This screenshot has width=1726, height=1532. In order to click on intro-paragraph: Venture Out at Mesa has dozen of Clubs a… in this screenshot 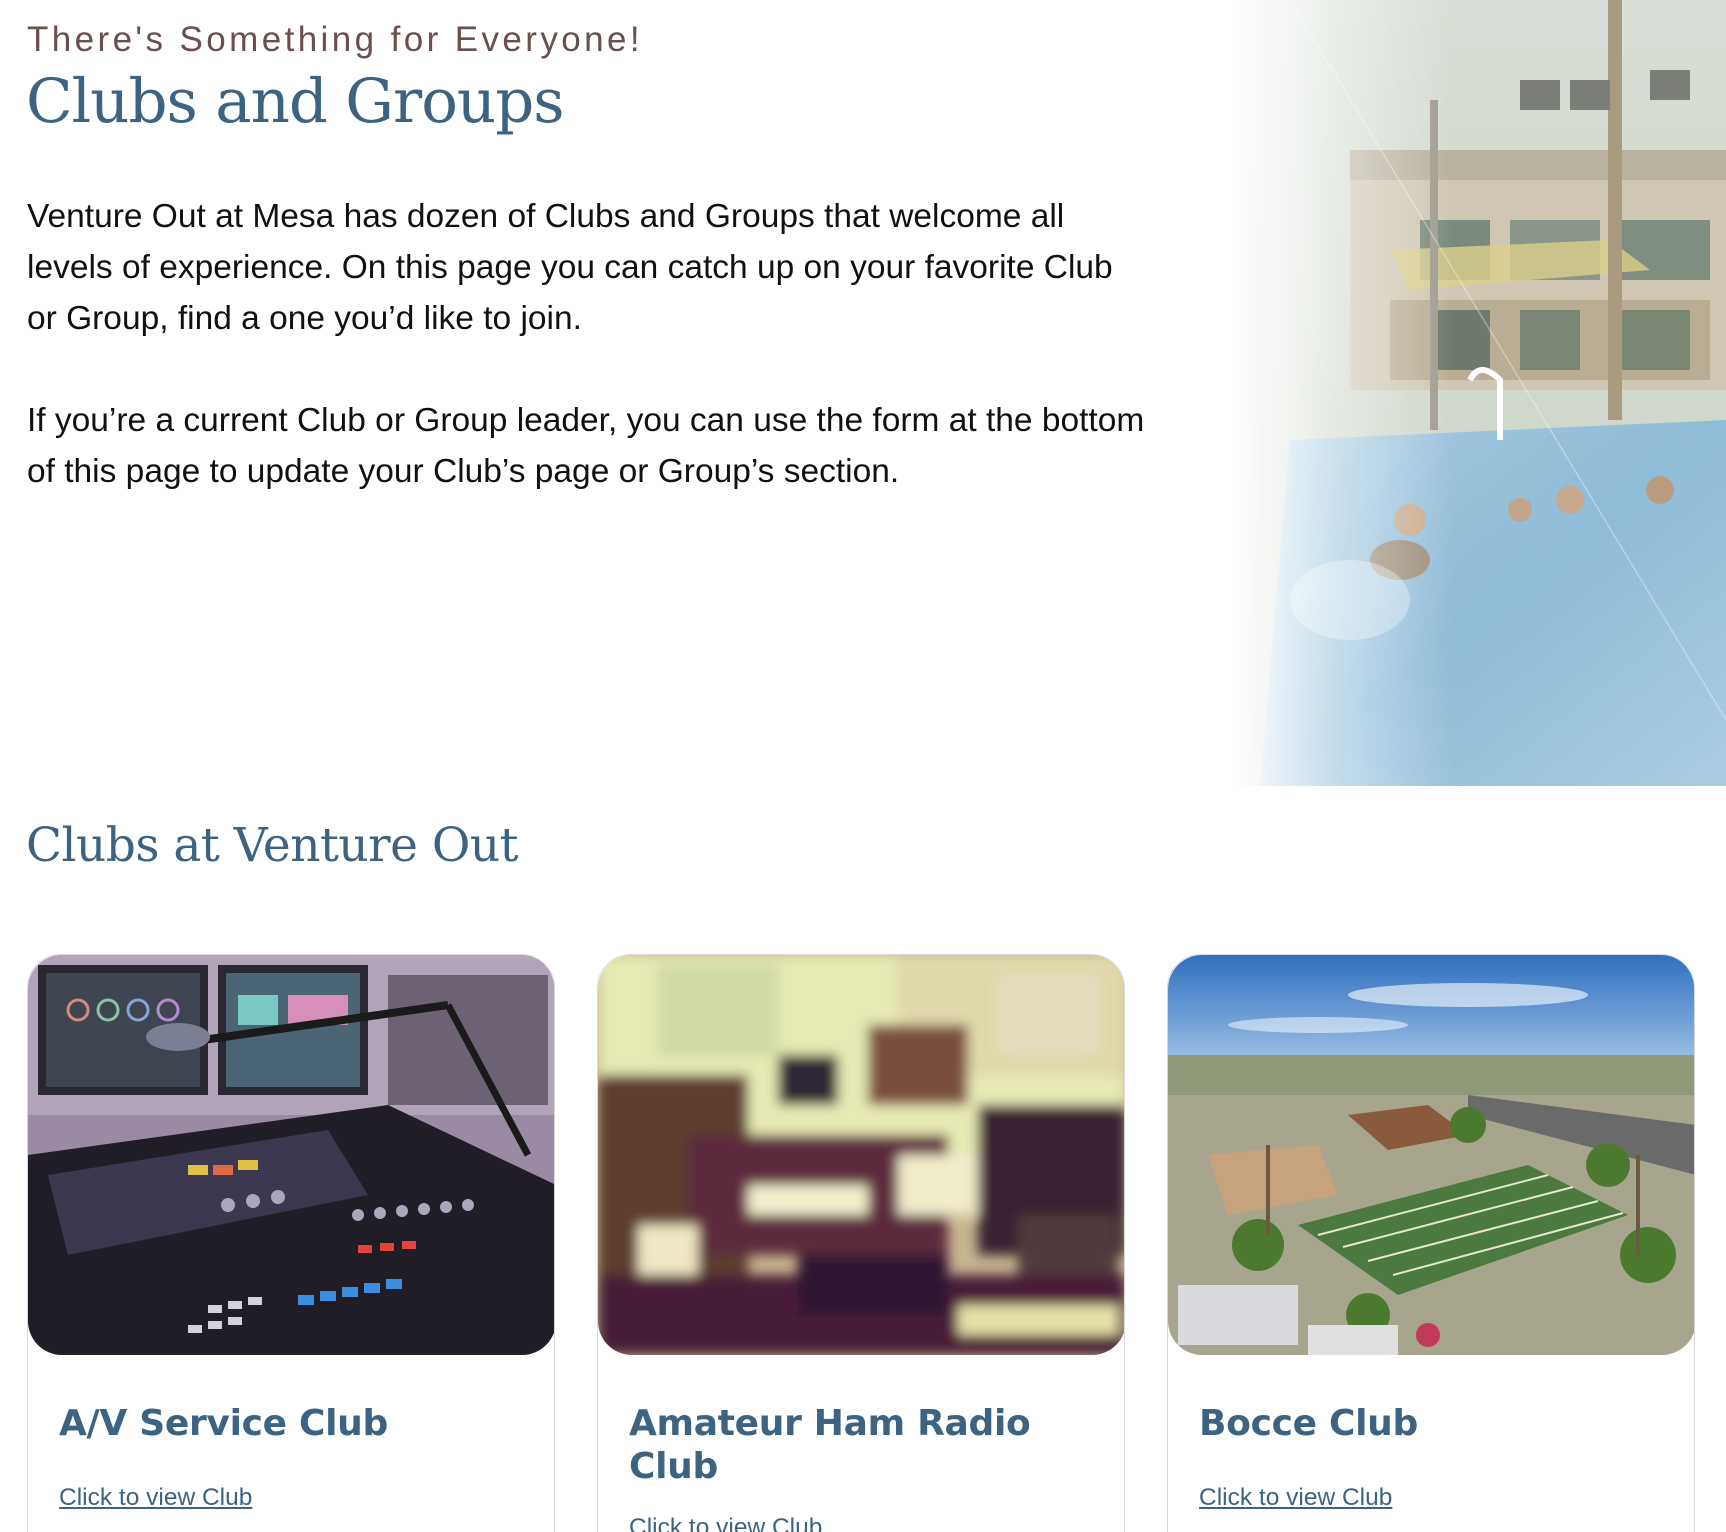, I will do `click(570, 267)`.